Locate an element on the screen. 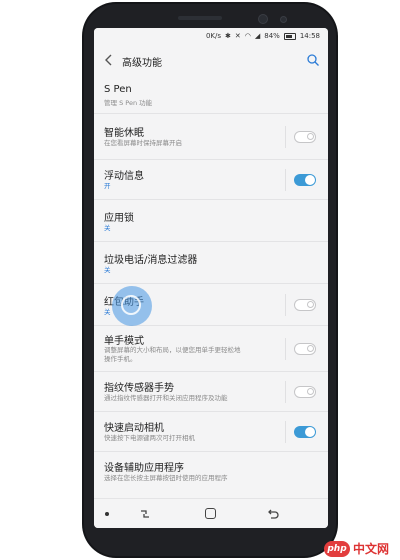 The height and width of the screenshot is (560, 400). setting-subtitle: 管理 S Pen 功能 is located at coordinates (128, 103).